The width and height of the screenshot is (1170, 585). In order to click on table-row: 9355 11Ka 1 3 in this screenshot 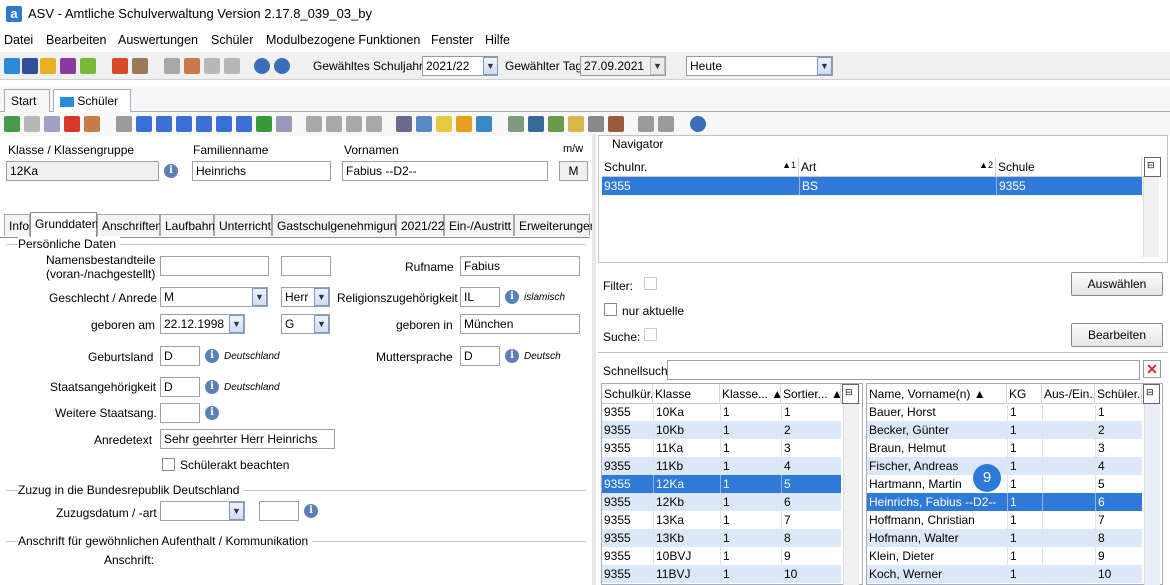, I will do `click(721, 448)`.